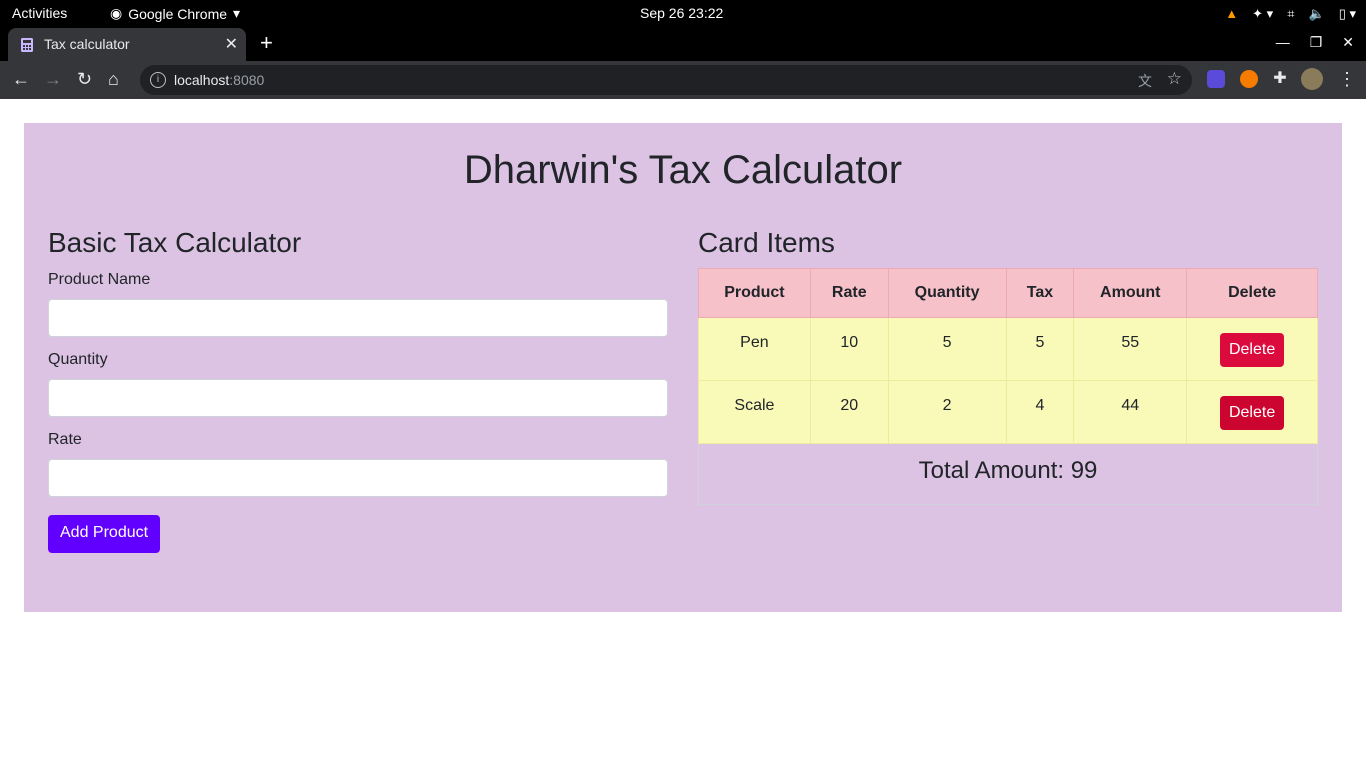 The image size is (1366, 768). I want to click on new-tab-button: +, so click(266, 43).